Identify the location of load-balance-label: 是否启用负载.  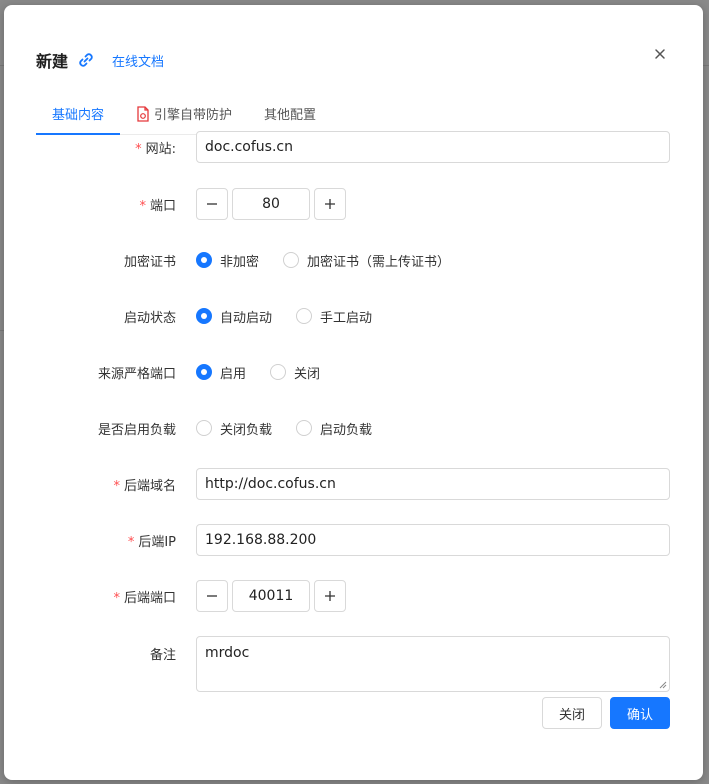
(136, 430).